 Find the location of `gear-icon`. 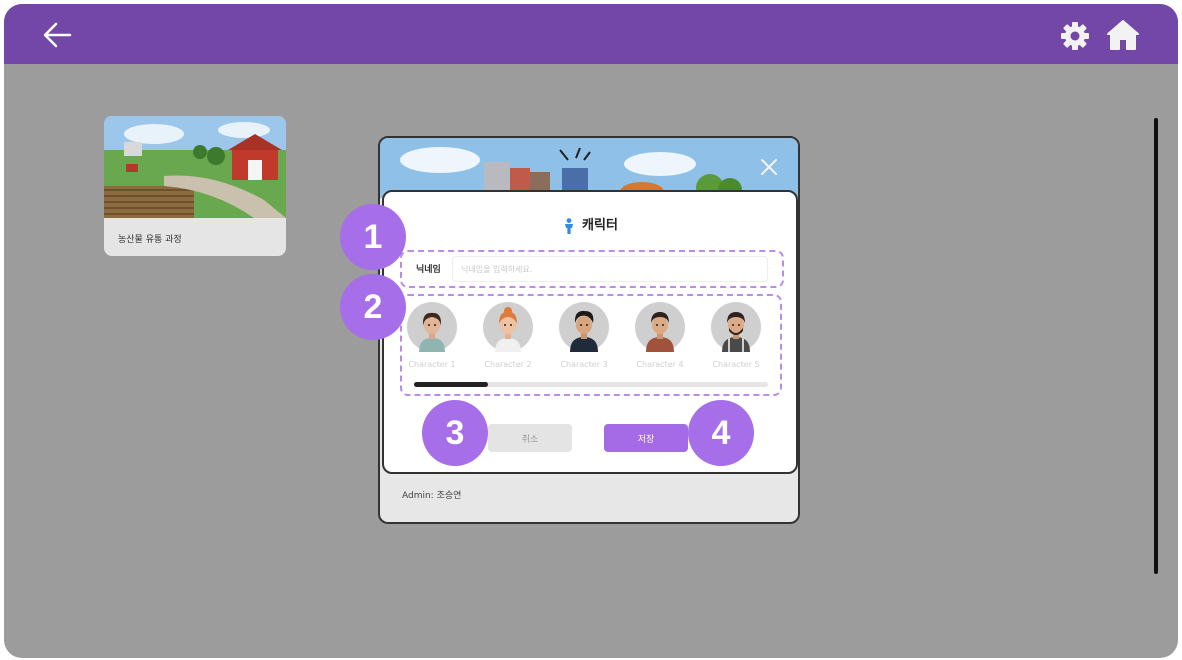

gear-icon is located at coordinates (1075, 36).